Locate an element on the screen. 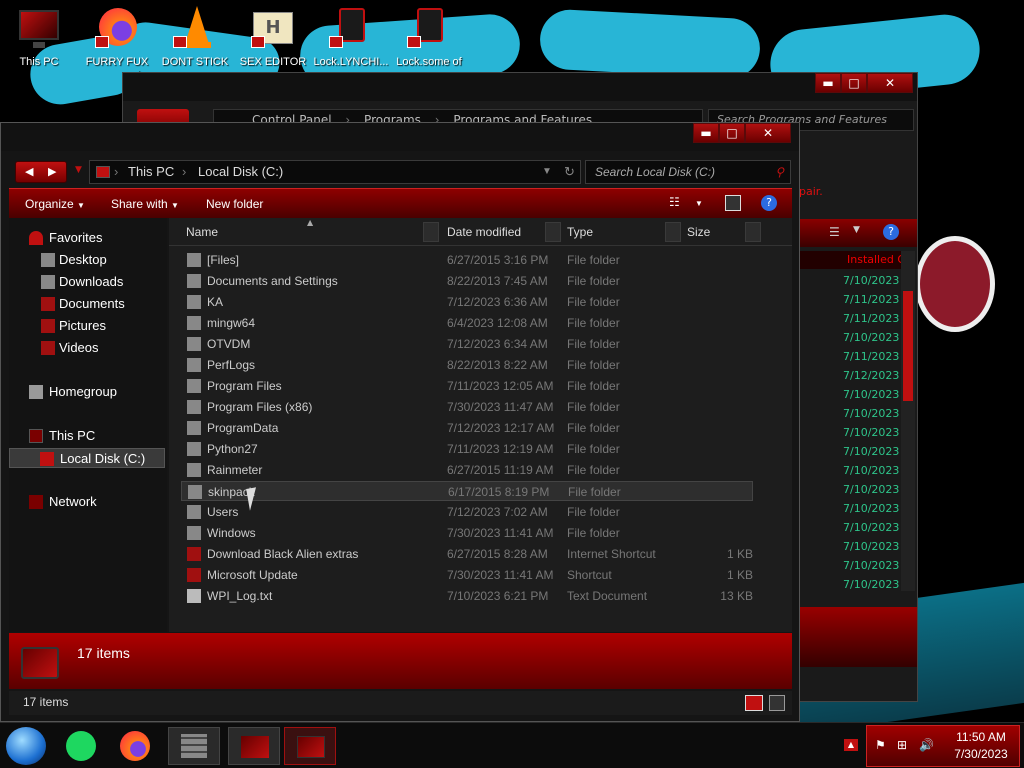  installed-date: 7/12/2023 is located at coordinates (871, 375).